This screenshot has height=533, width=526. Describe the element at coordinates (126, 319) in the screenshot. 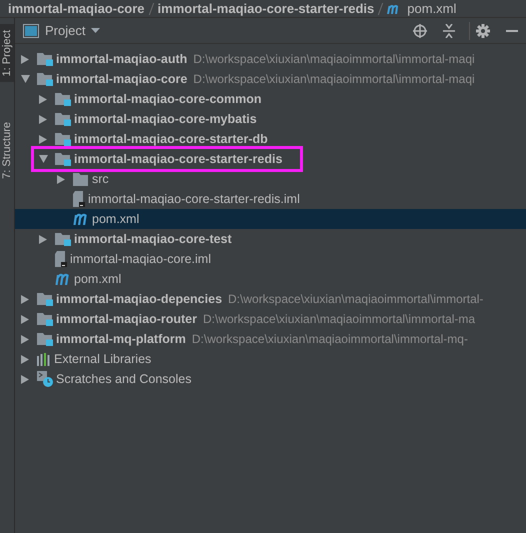

I see `tree-item-label: immortal-maqiao-router` at that location.